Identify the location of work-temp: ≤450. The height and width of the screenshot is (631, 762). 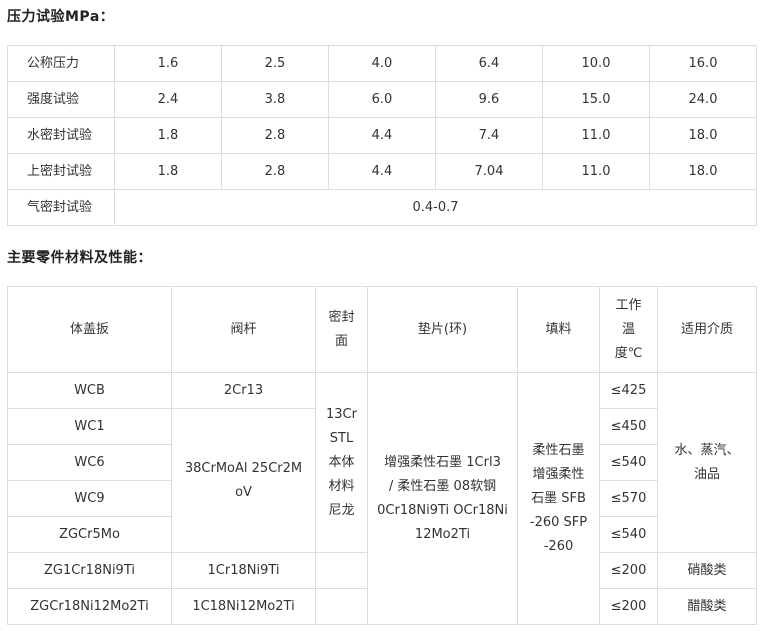
(628, 426).